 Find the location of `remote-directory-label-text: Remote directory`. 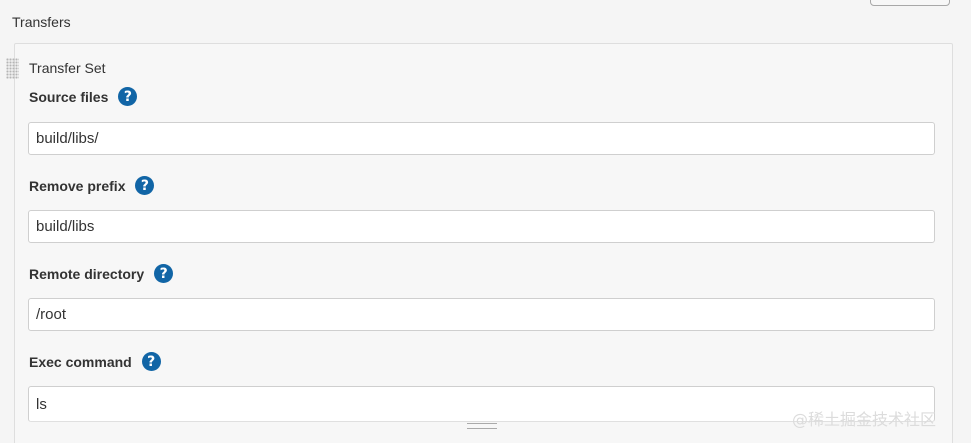

remote-directory-label-text: Remote directory is located at coordinates (87, 273).